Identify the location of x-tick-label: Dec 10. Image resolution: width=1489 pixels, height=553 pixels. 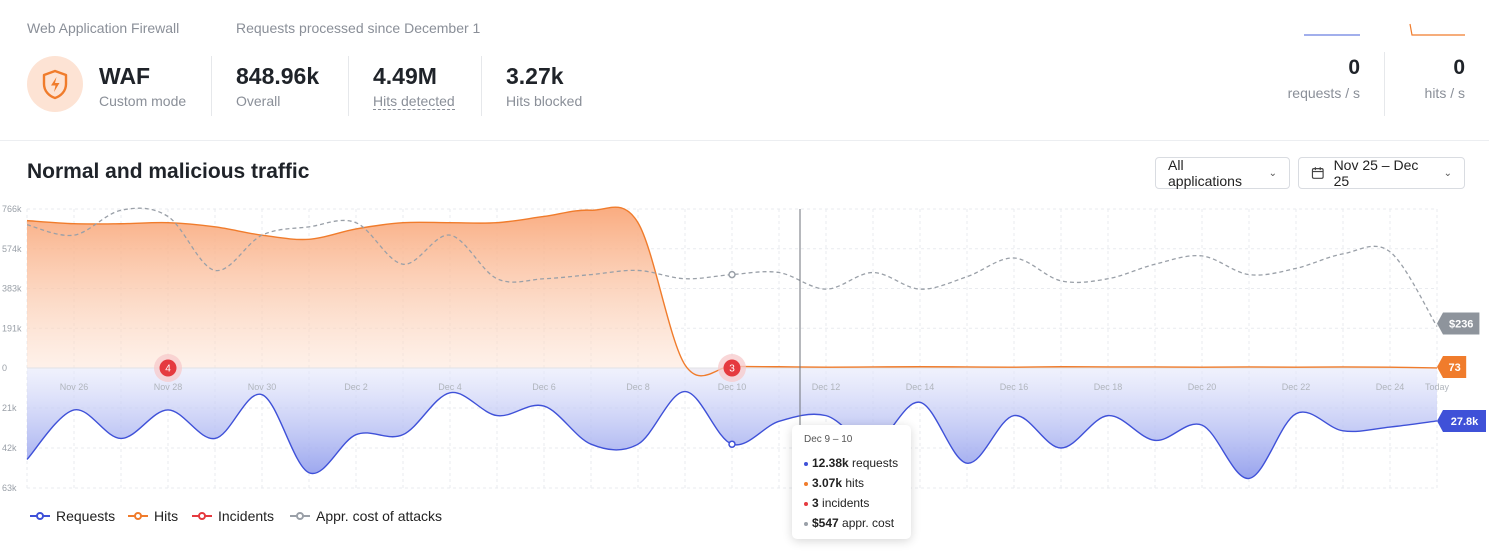
(732, 387).